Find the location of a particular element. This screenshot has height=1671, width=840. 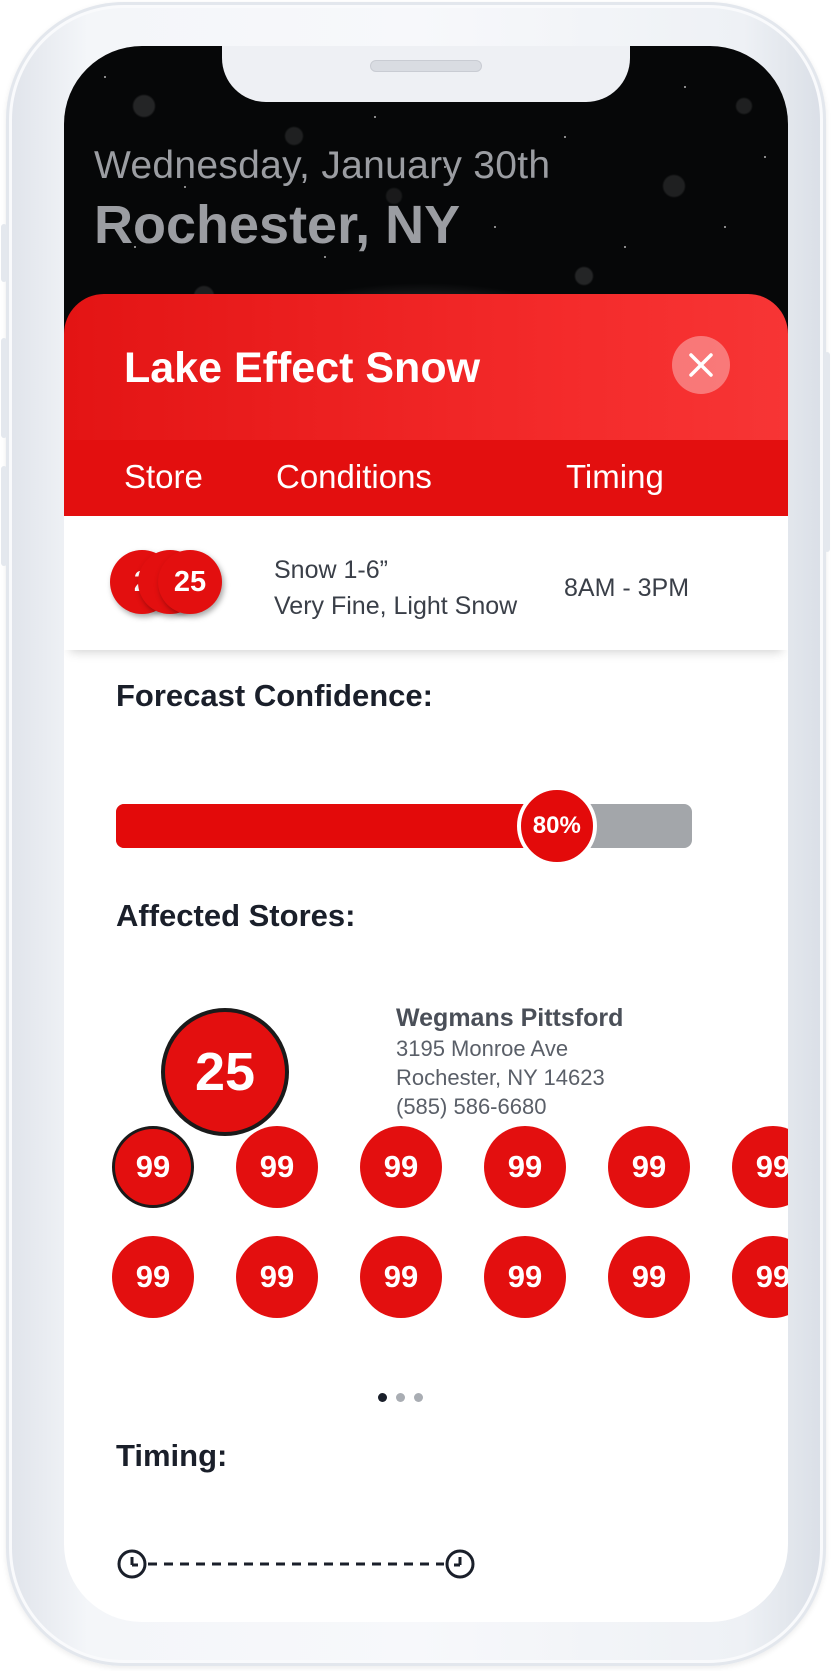

timing-timeline is located at coordinates (296, 1564).